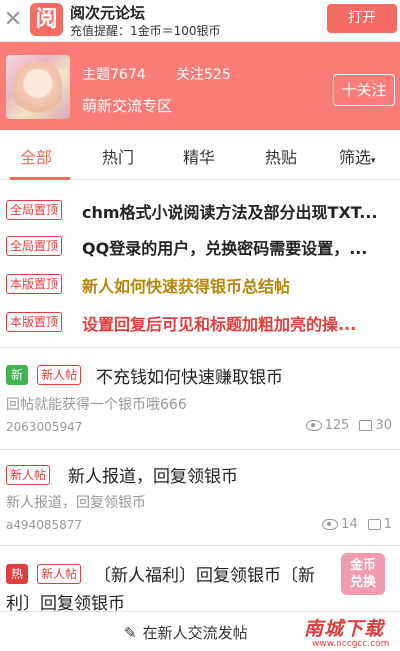  What do you see at coordinates (127, 106) in the screenshot?
I see `forum-name: 萌新交流专区` at bounding box center [127, 106].